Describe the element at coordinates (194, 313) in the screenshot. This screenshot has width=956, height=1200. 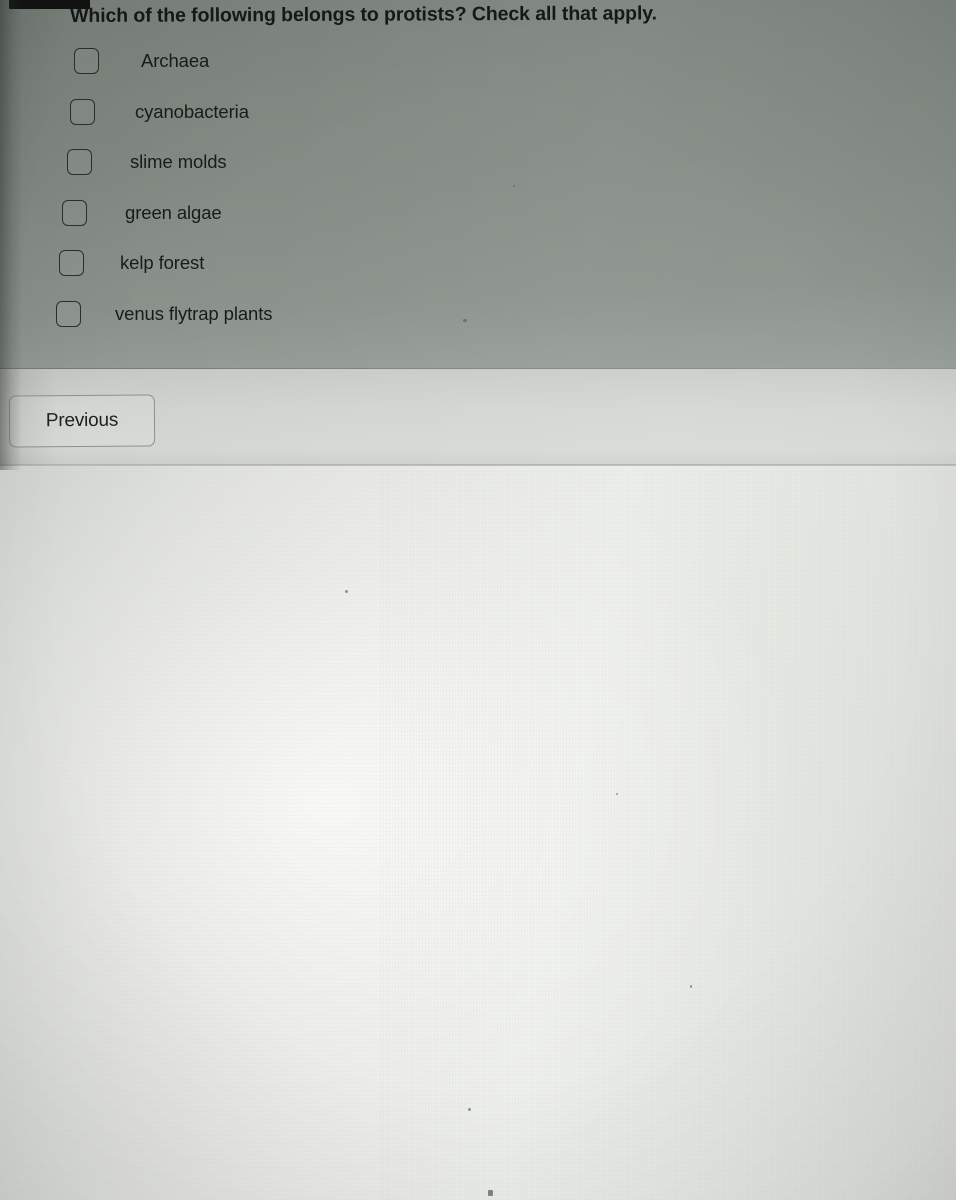
I see `option-label-venus-flytrap-plants: venus flytrap plants` at that location.